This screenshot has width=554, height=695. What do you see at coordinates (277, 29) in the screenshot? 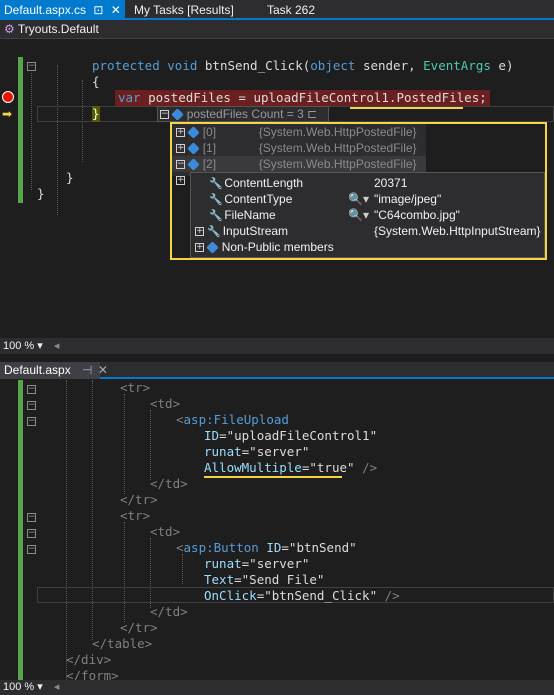
I see `type-dropdown: ⚙ Tryouts.Default` at bounding box center [277, 29].